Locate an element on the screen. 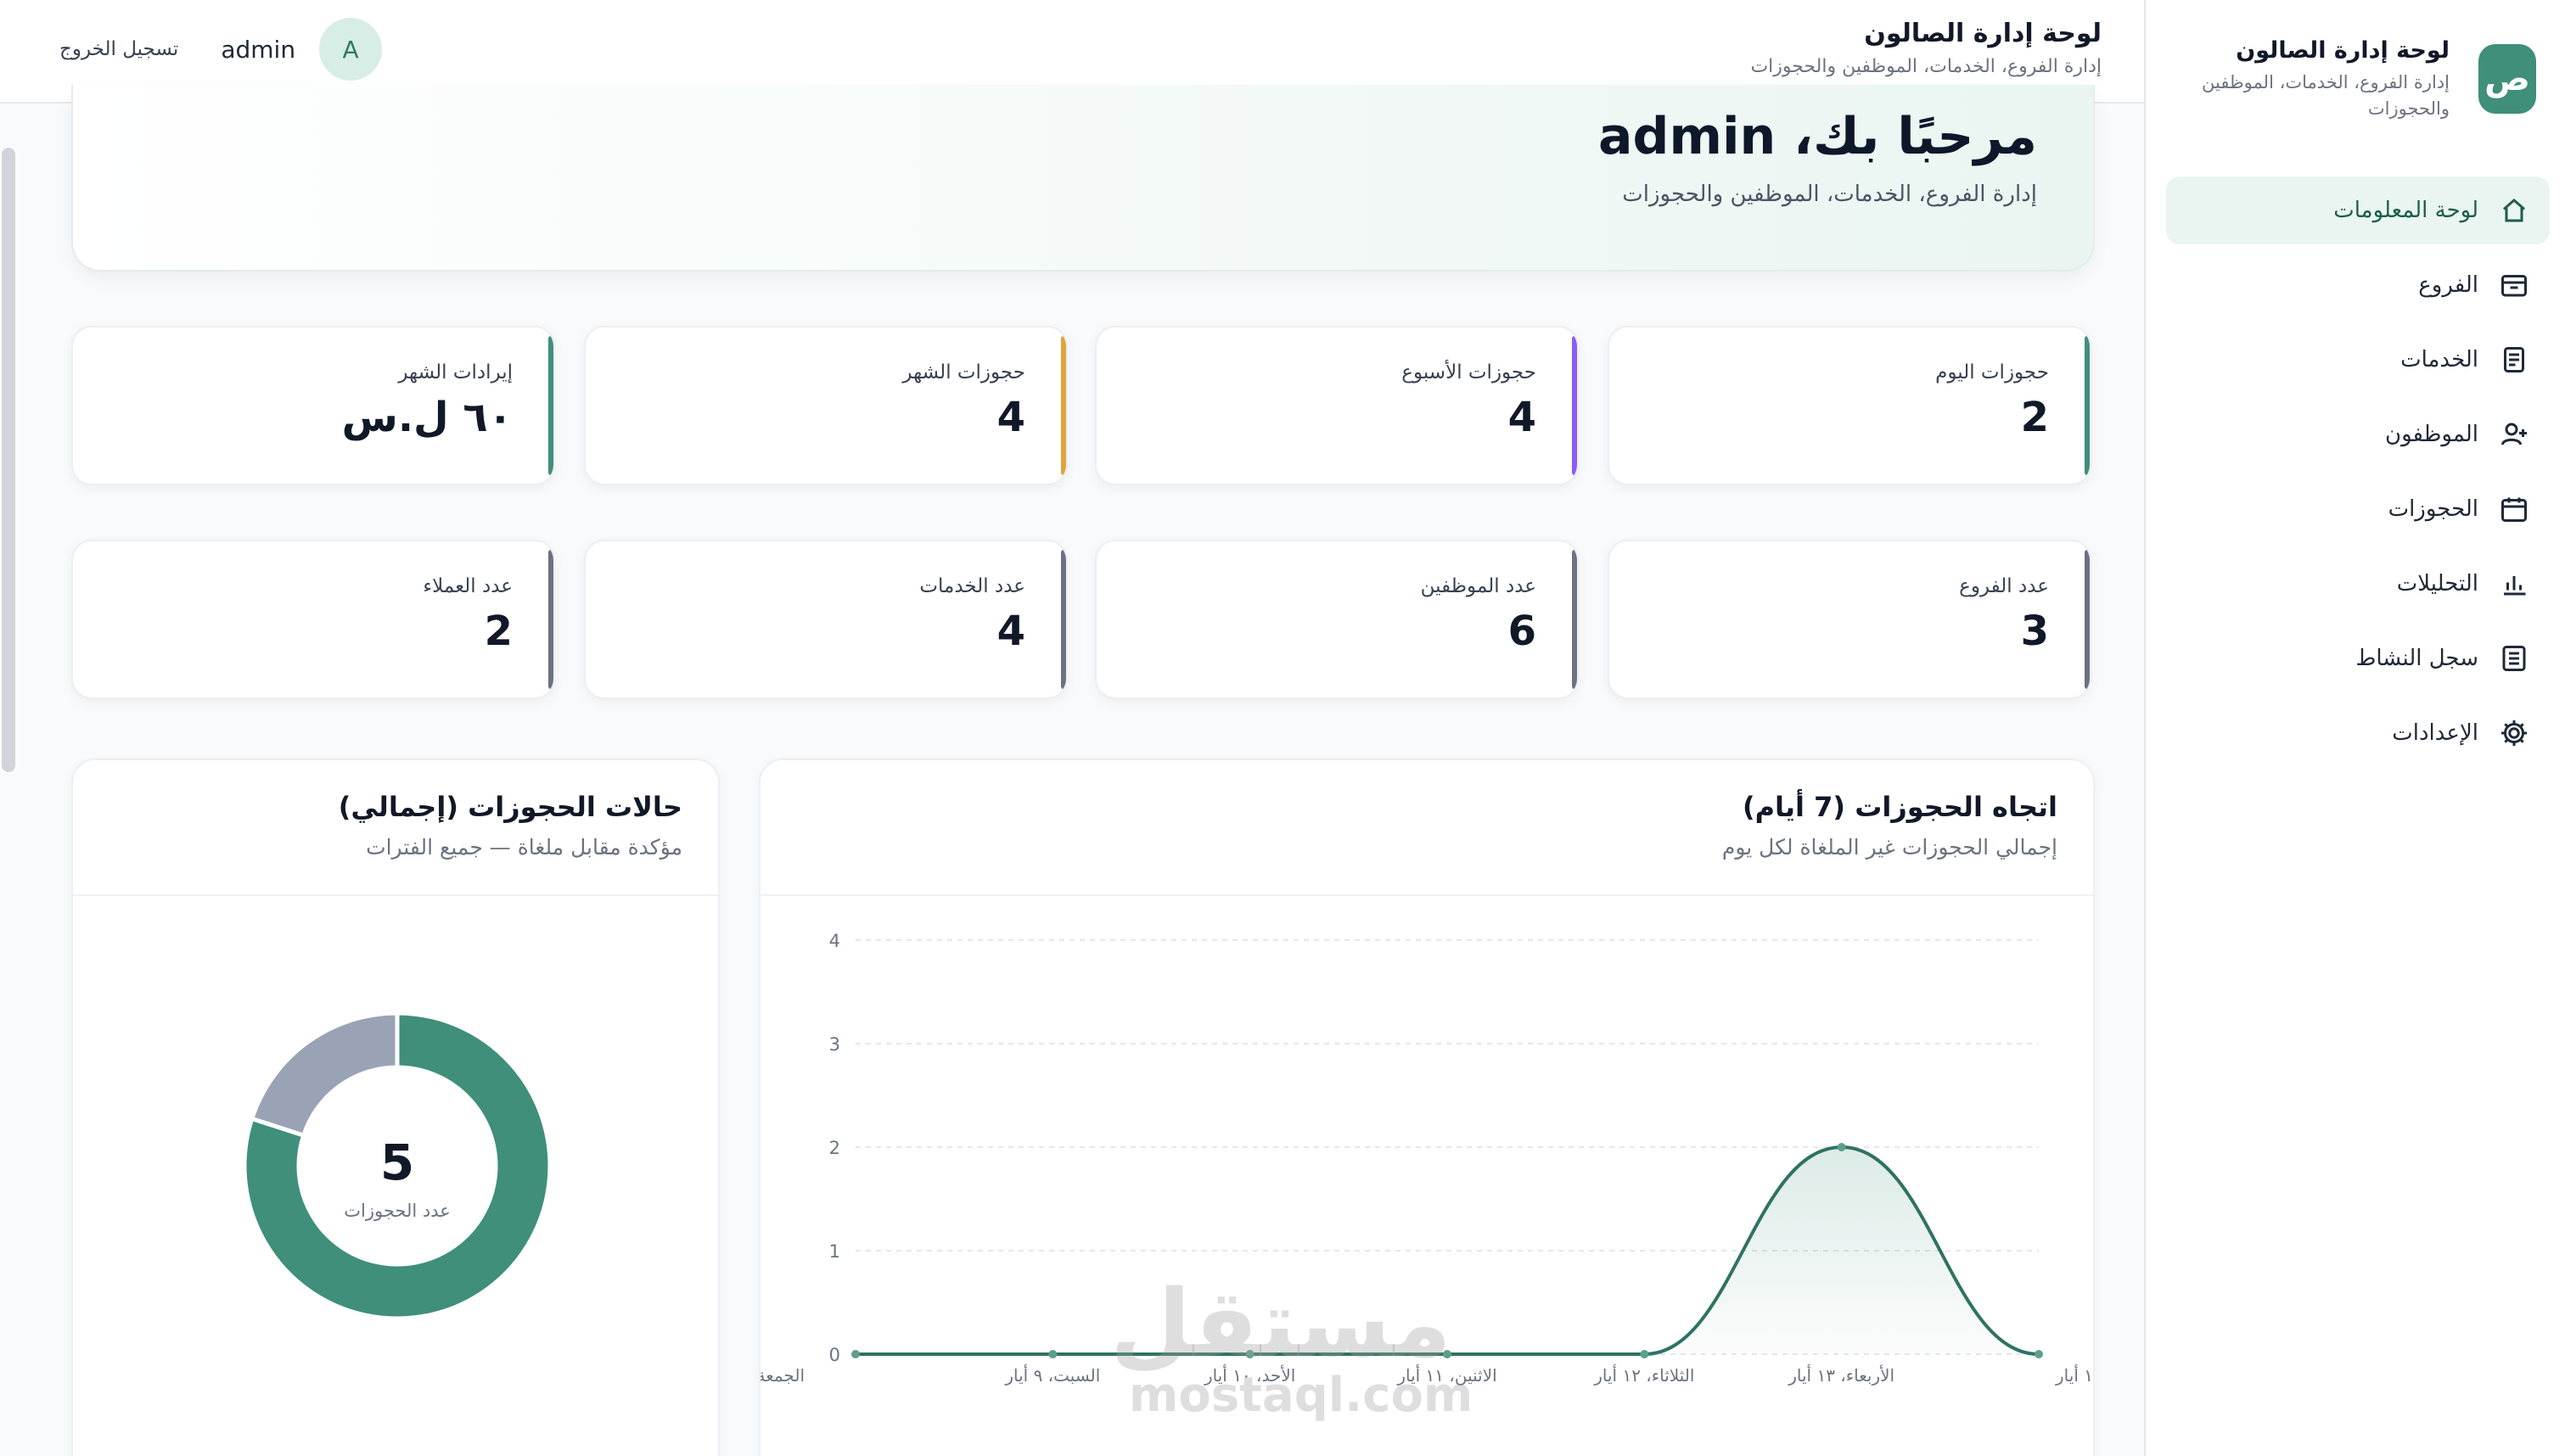 The height and width of the screenshot is (1456, 2565). stat-label: حجوزات الأسبوع is located at coordinates (1468, 373).